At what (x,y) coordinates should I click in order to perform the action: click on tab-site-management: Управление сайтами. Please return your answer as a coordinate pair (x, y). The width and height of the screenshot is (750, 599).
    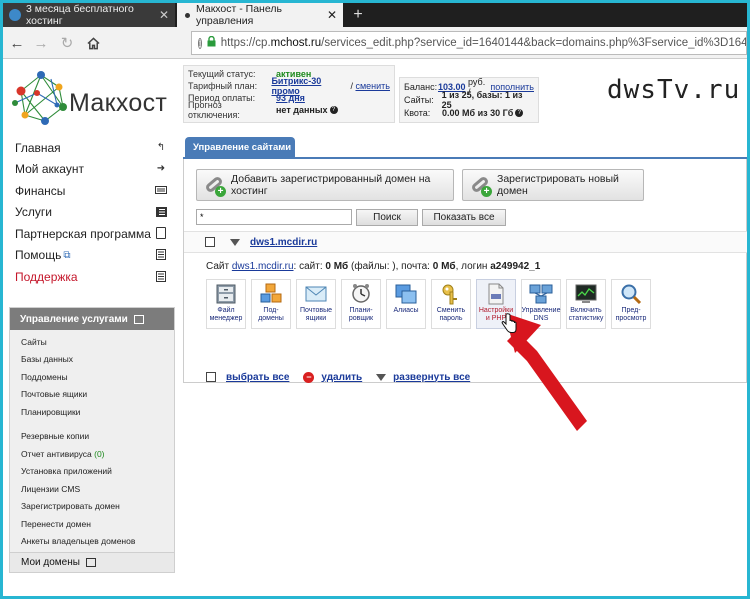
    Looking at the image, I should click on (240, 147).